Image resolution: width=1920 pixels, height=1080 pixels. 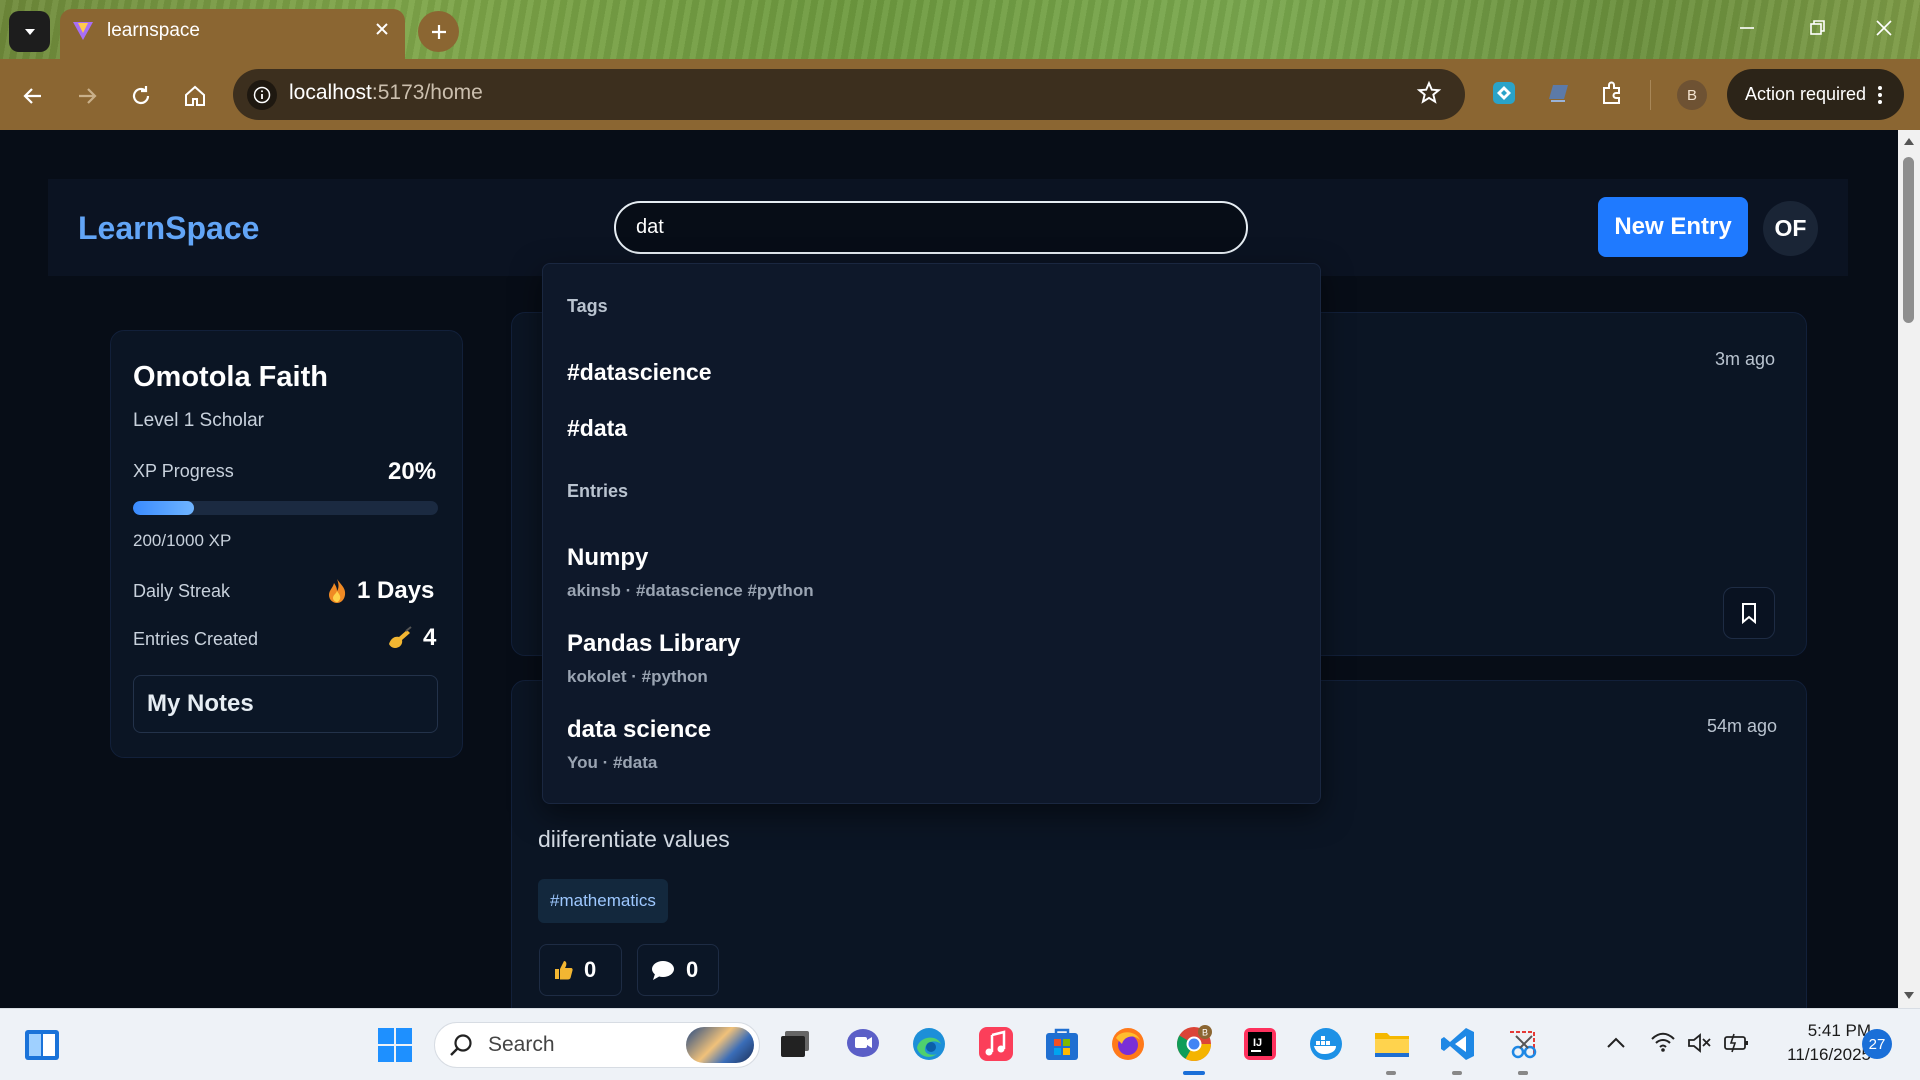 What do you see at coordinates (183, 471) in the screenshot?
I see `xp-label: XP Progress` at bounding box center [183, 471].